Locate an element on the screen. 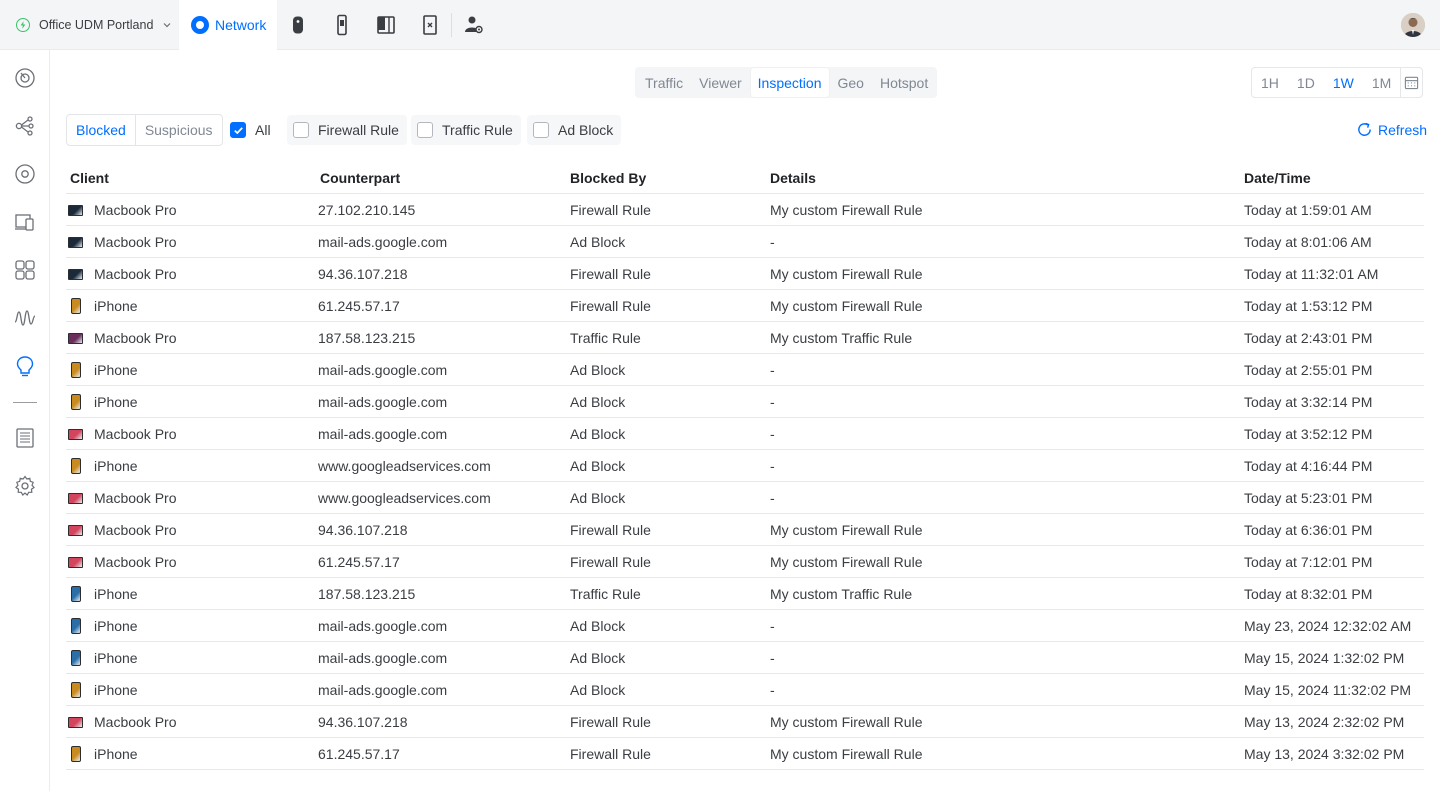 The width and height of the screenshot is (1440, 791). devices-icon is located at coordinates (25, 174).